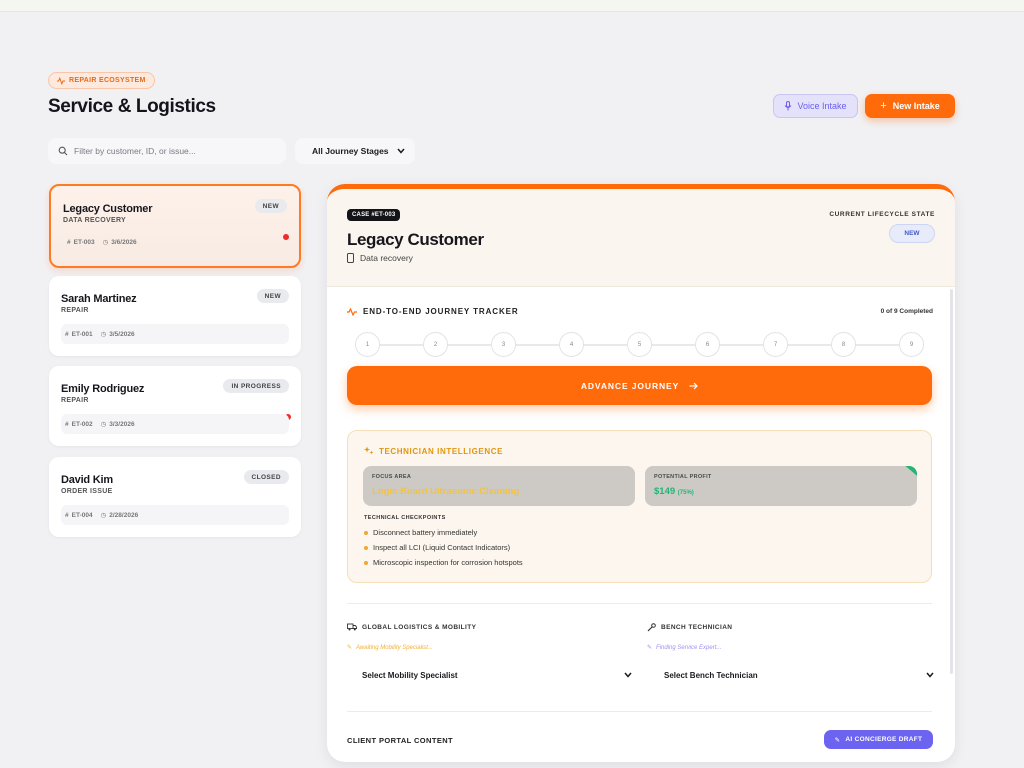  Describe the element at coordinates (707, 344) in the screenshot. I see `journey-step: 6` at that location.